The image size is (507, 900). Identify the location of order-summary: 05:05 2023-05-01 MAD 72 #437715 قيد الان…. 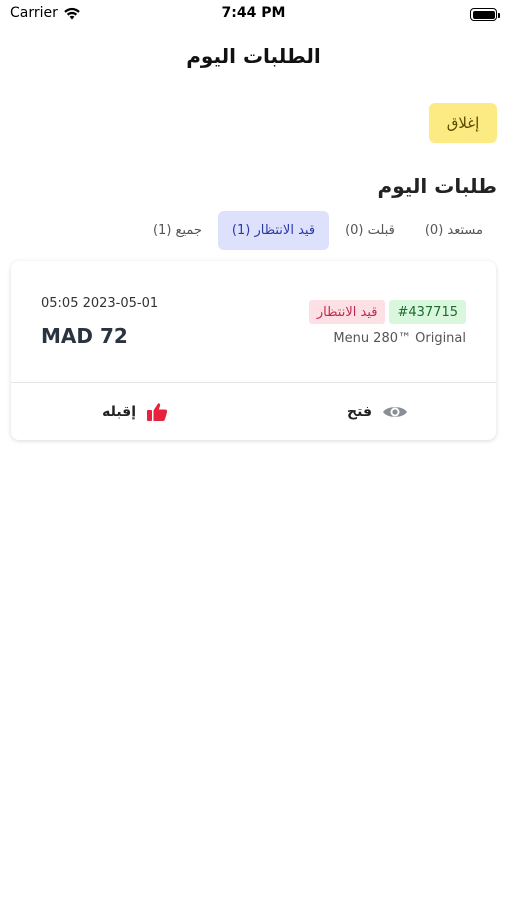
(253, 322).